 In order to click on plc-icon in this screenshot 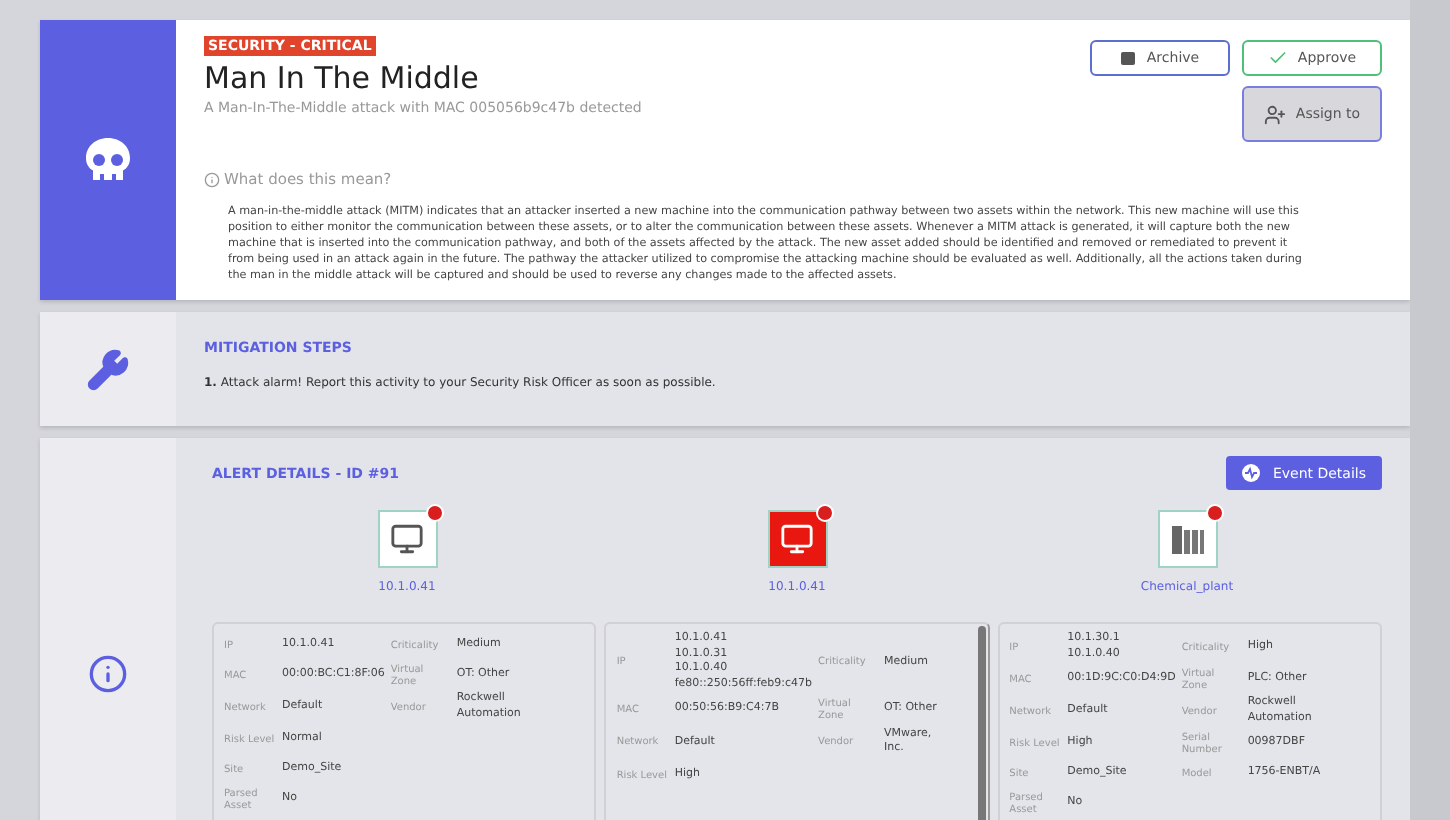, I will do `click(1187, 539)`.